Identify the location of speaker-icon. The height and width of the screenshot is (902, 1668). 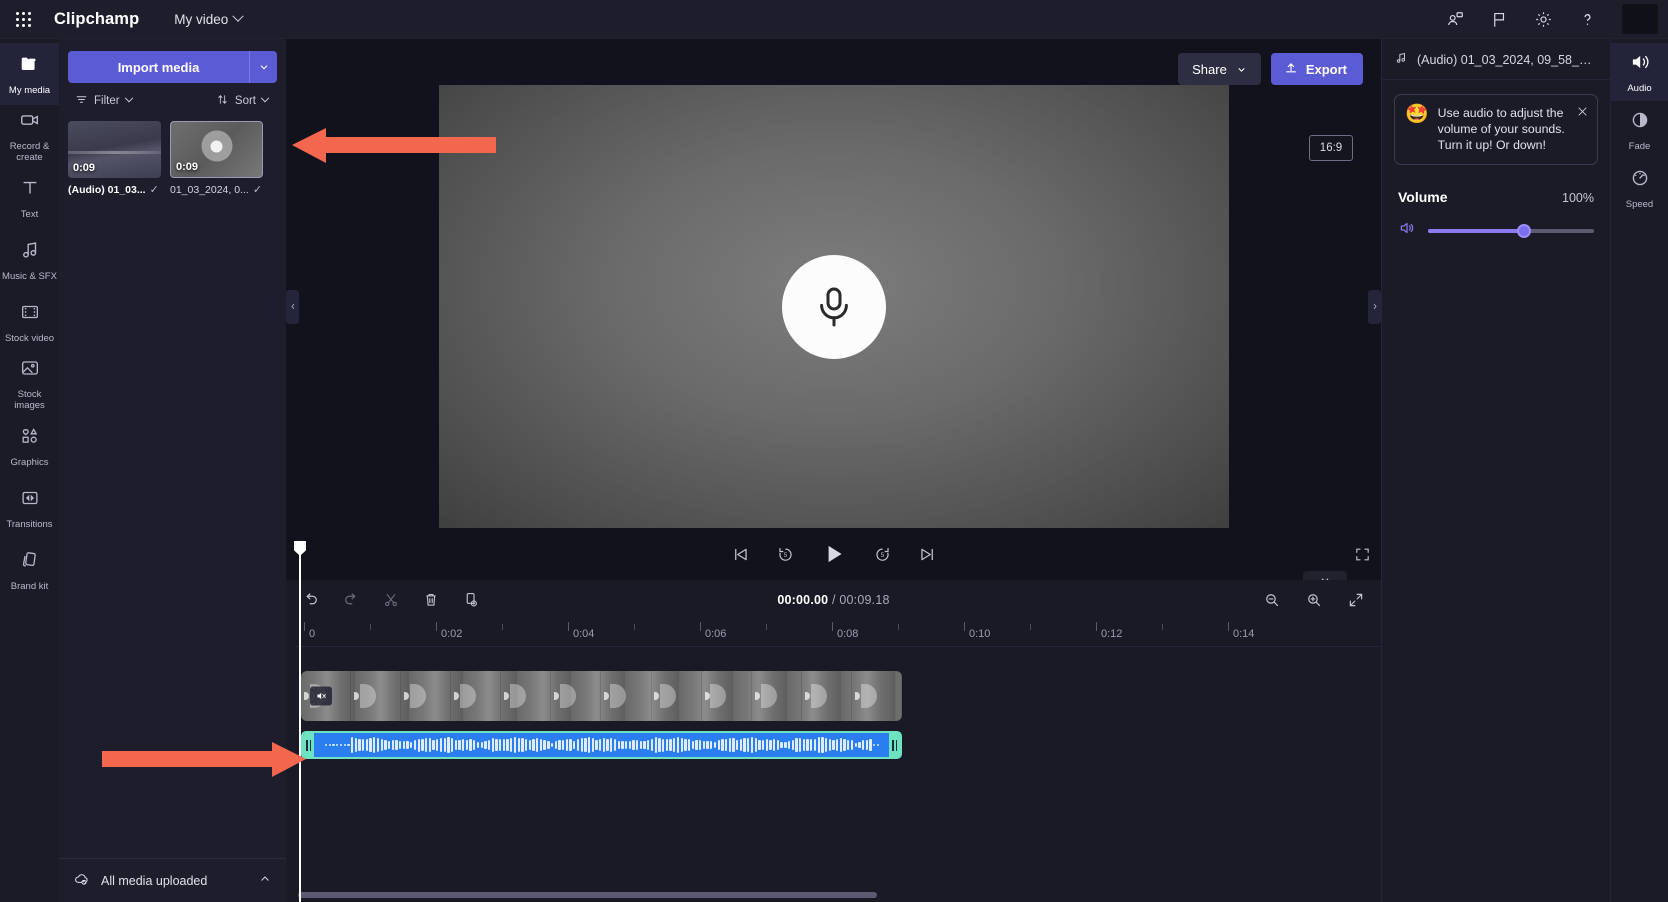
(1407, 230).